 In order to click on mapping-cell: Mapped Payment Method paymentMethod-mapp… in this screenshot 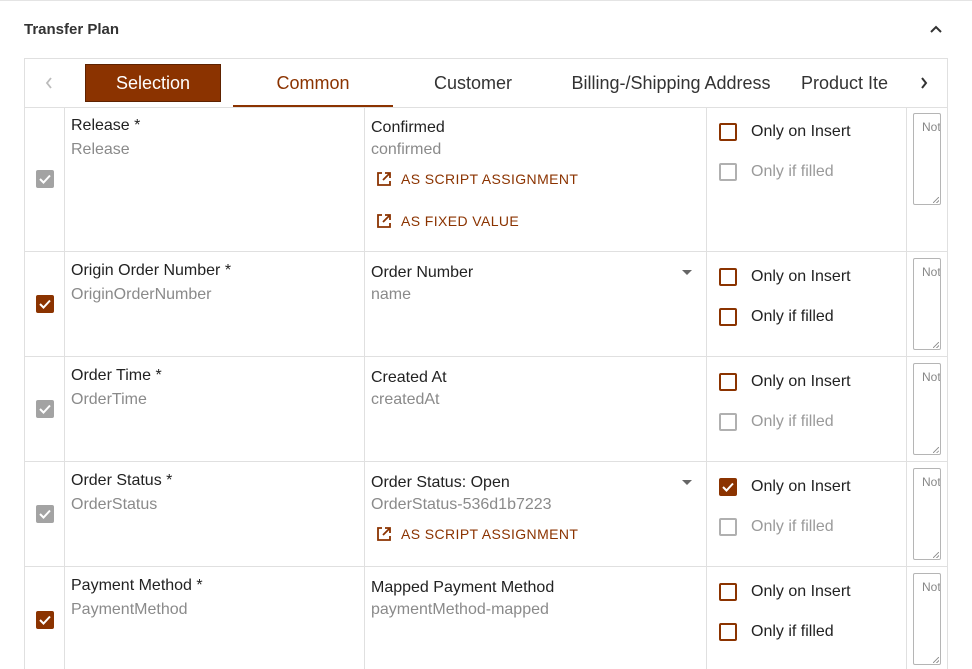, I will do `click(536, 618)`.